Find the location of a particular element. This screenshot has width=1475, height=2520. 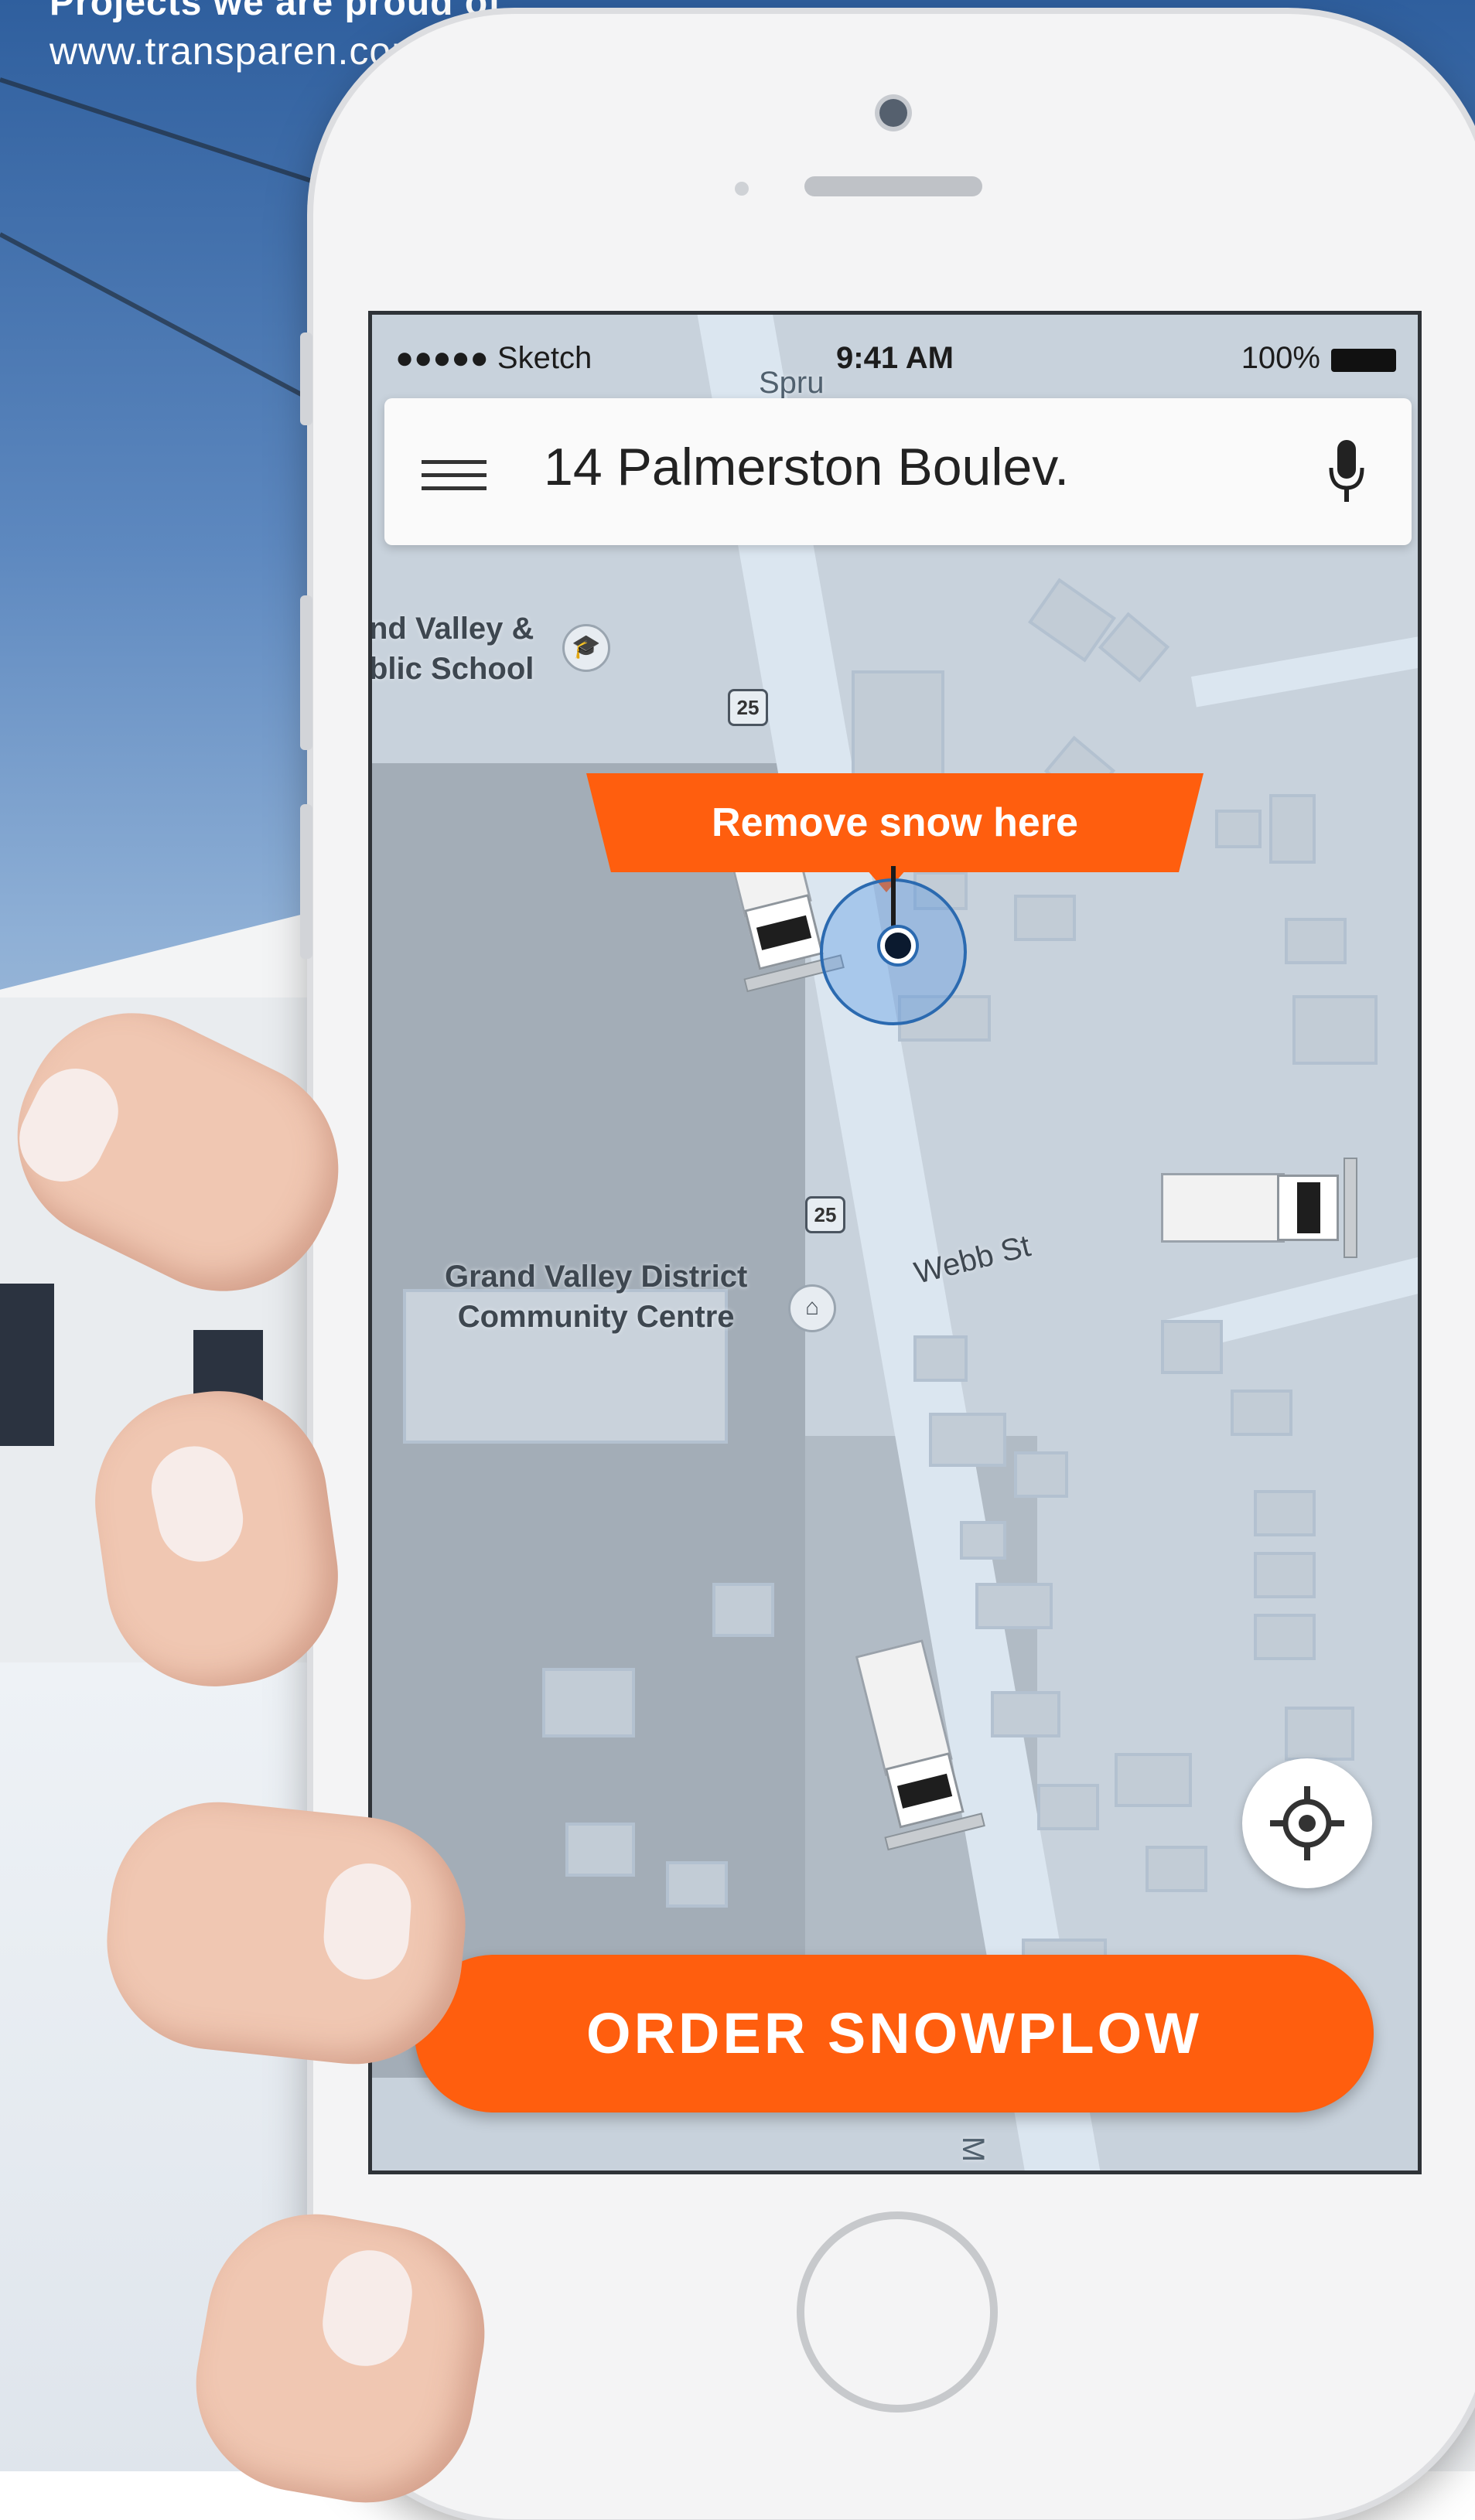

truck-windshield is located at coordinates (1308, 1207).